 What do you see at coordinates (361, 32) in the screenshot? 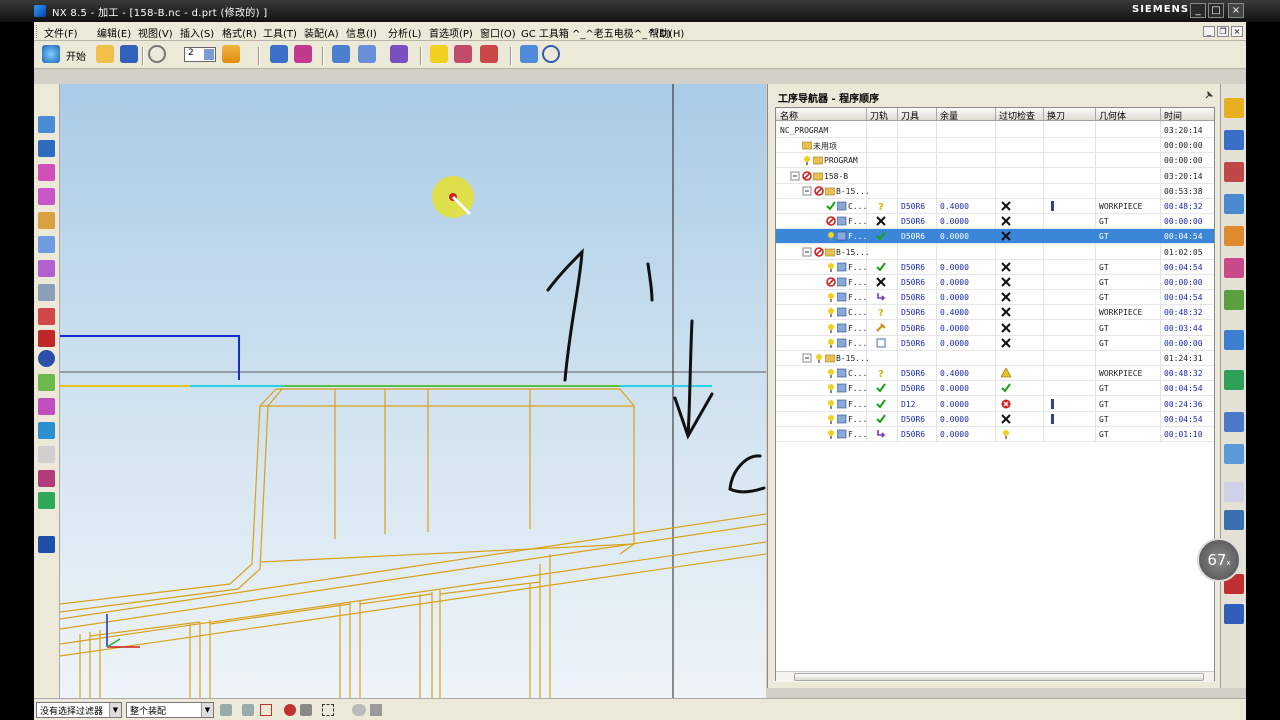
I see `menu-info: 信息(I)` at bounding box center [361, 32].